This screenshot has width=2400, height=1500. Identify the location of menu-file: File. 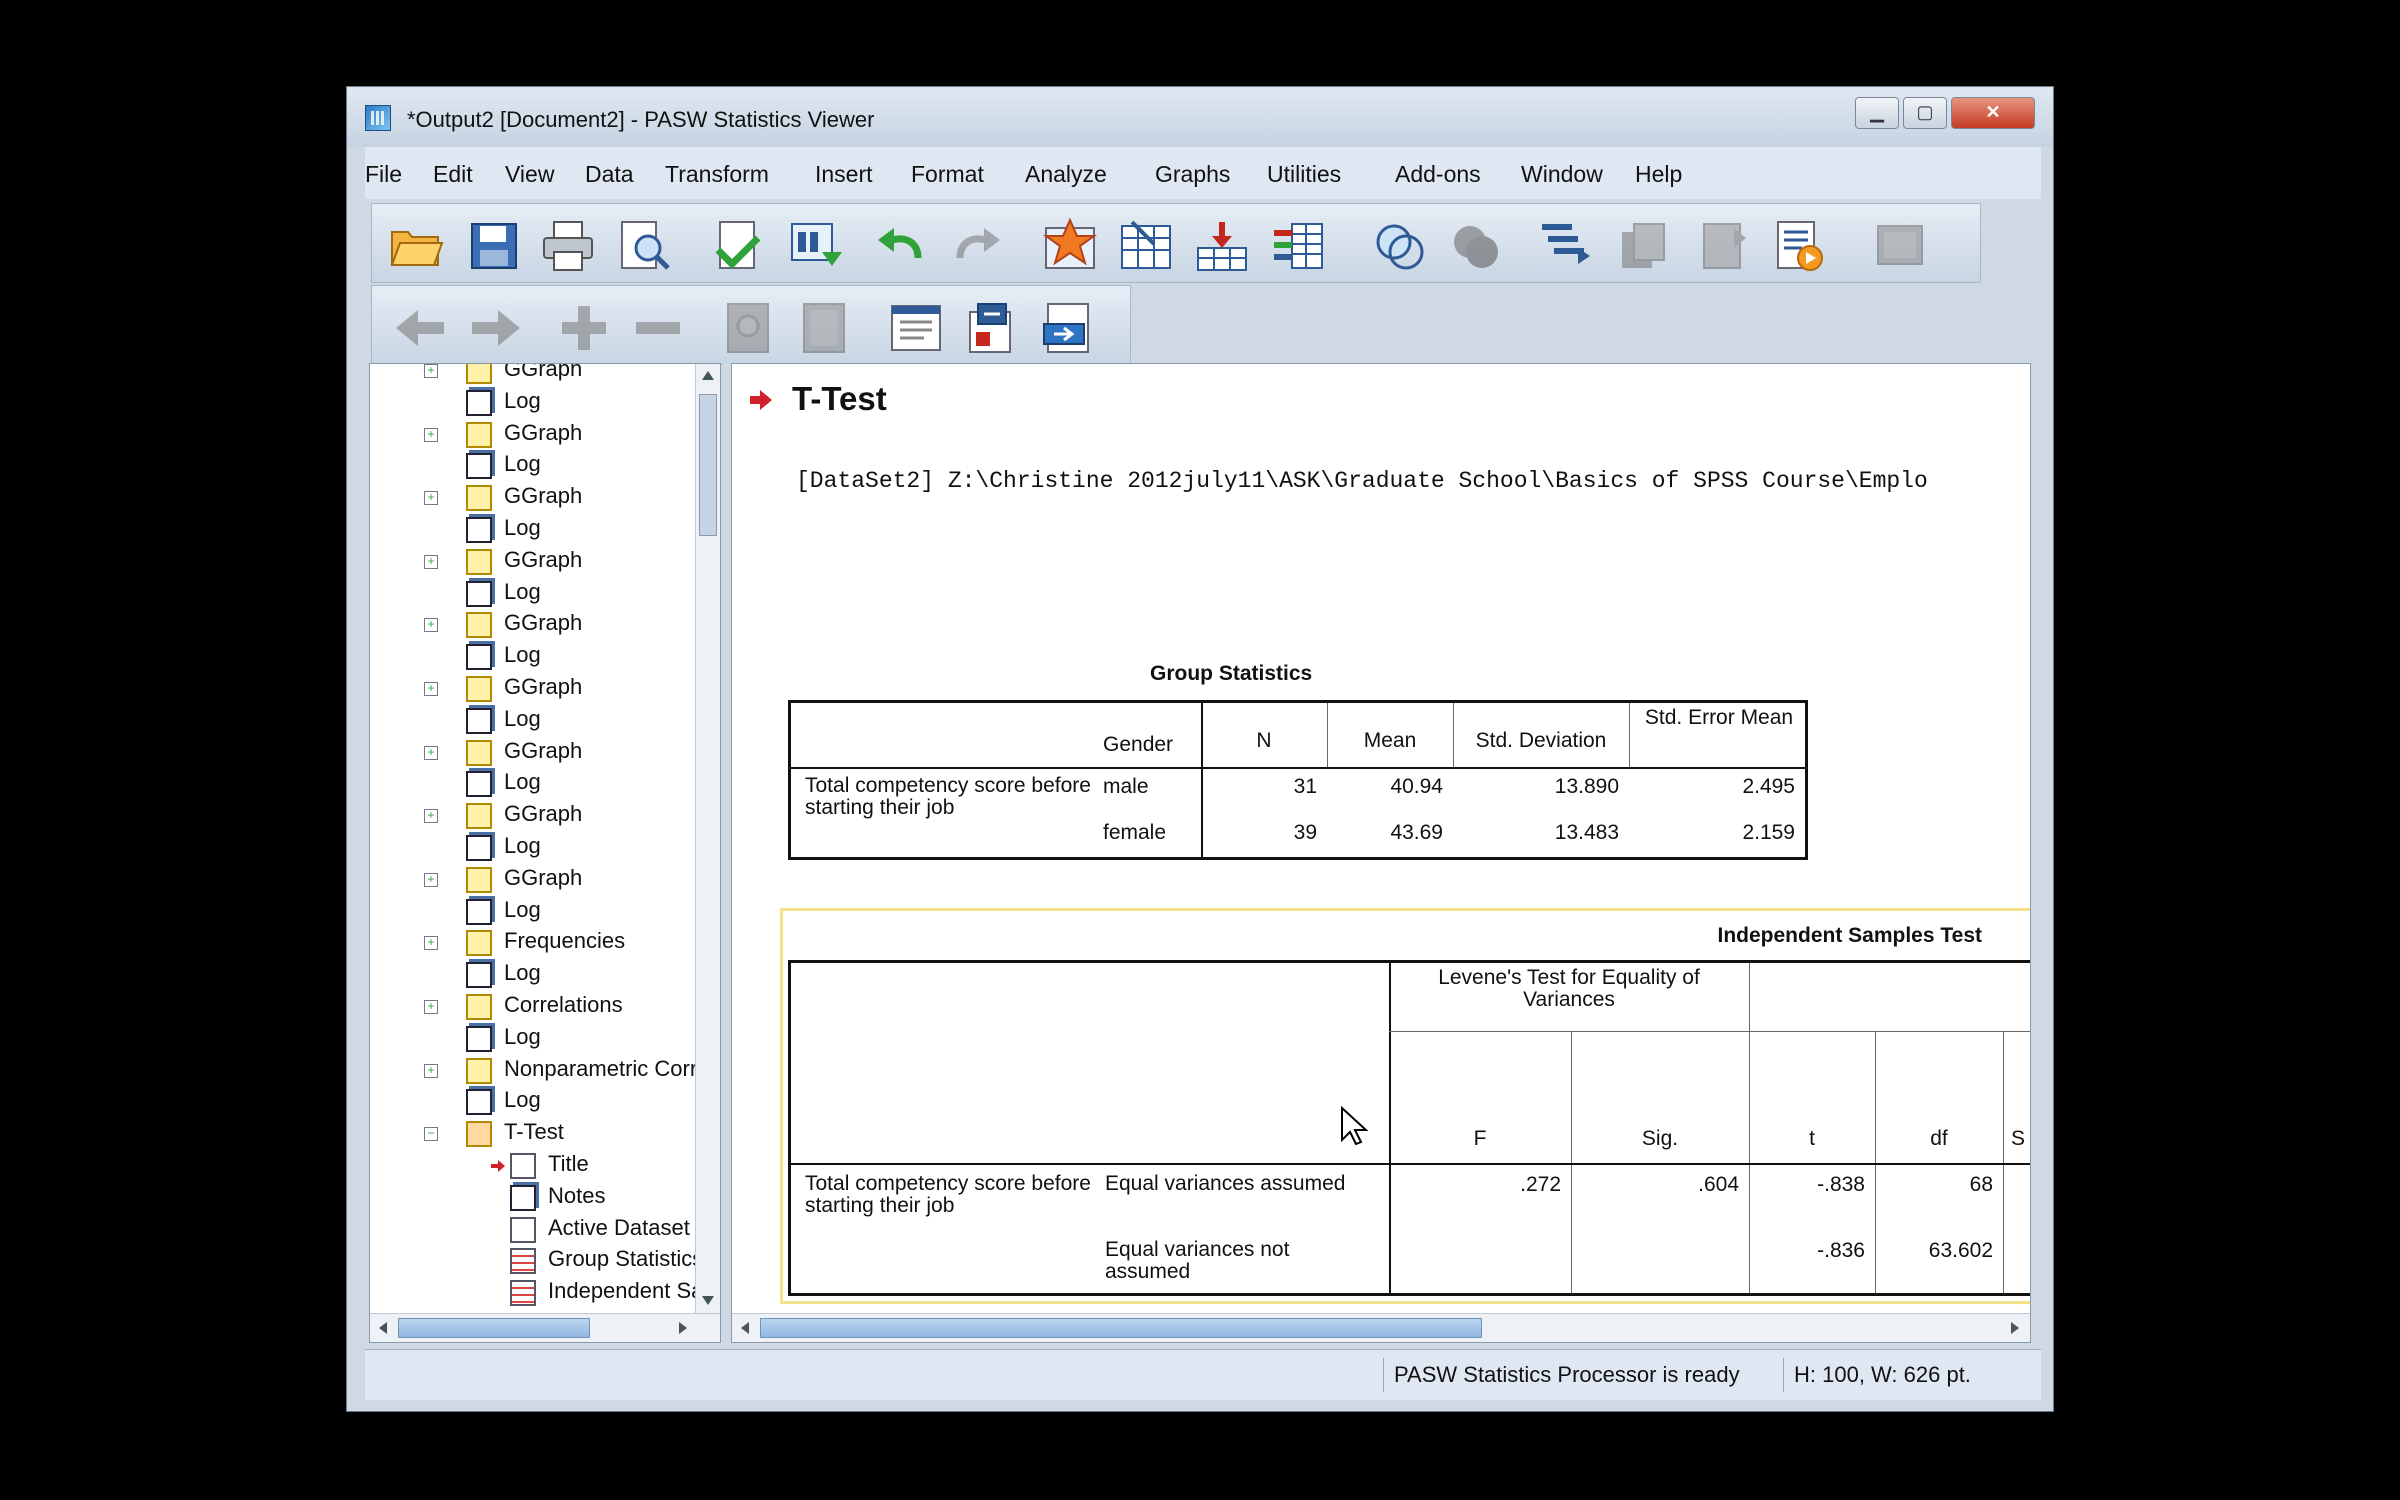
(383, 174).